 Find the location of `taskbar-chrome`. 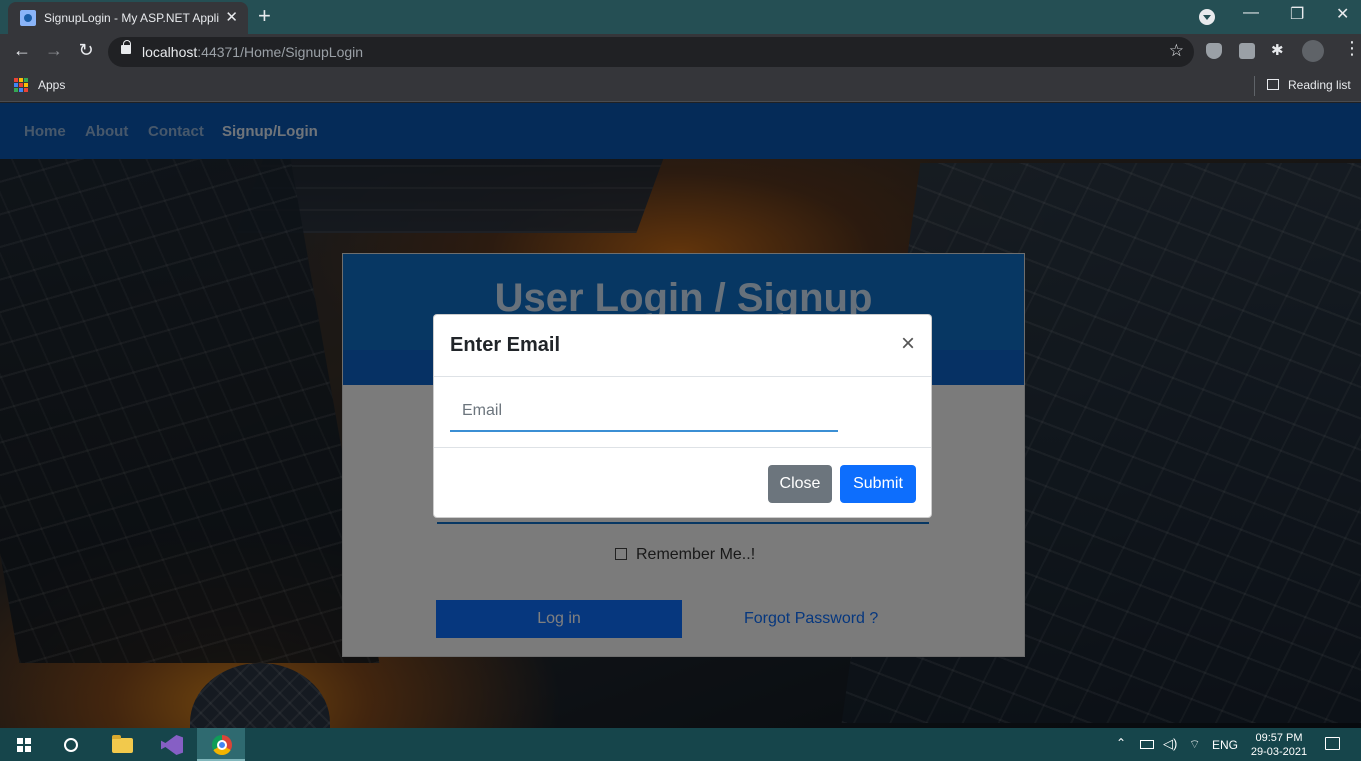

taskbar-chrome is located at coordinates (221, 744).